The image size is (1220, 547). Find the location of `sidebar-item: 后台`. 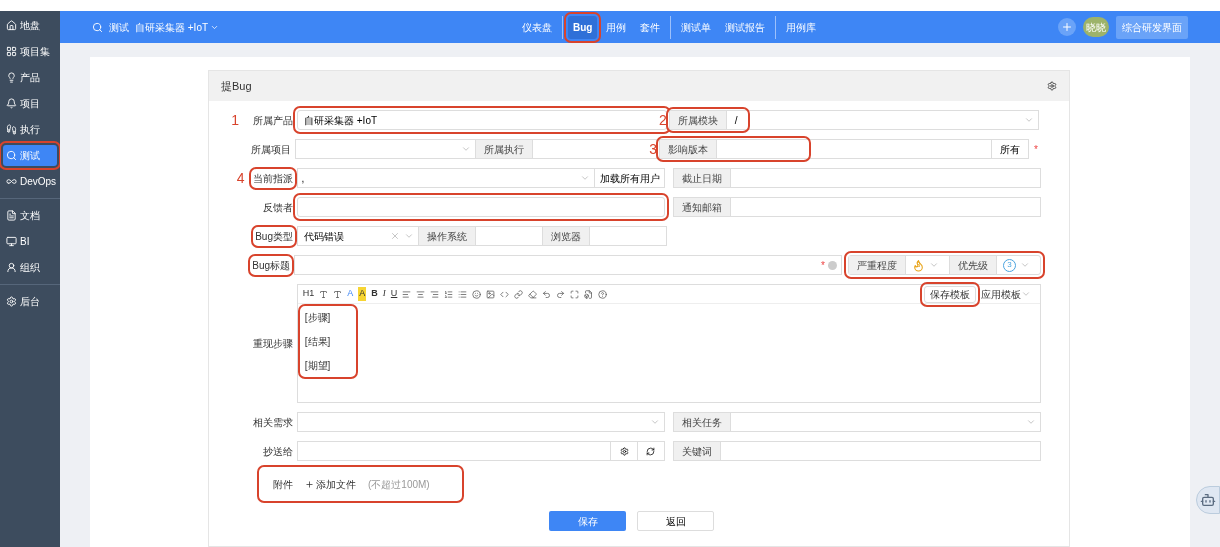

sidebar-item: 后台 is located at coordinates (30, 301).